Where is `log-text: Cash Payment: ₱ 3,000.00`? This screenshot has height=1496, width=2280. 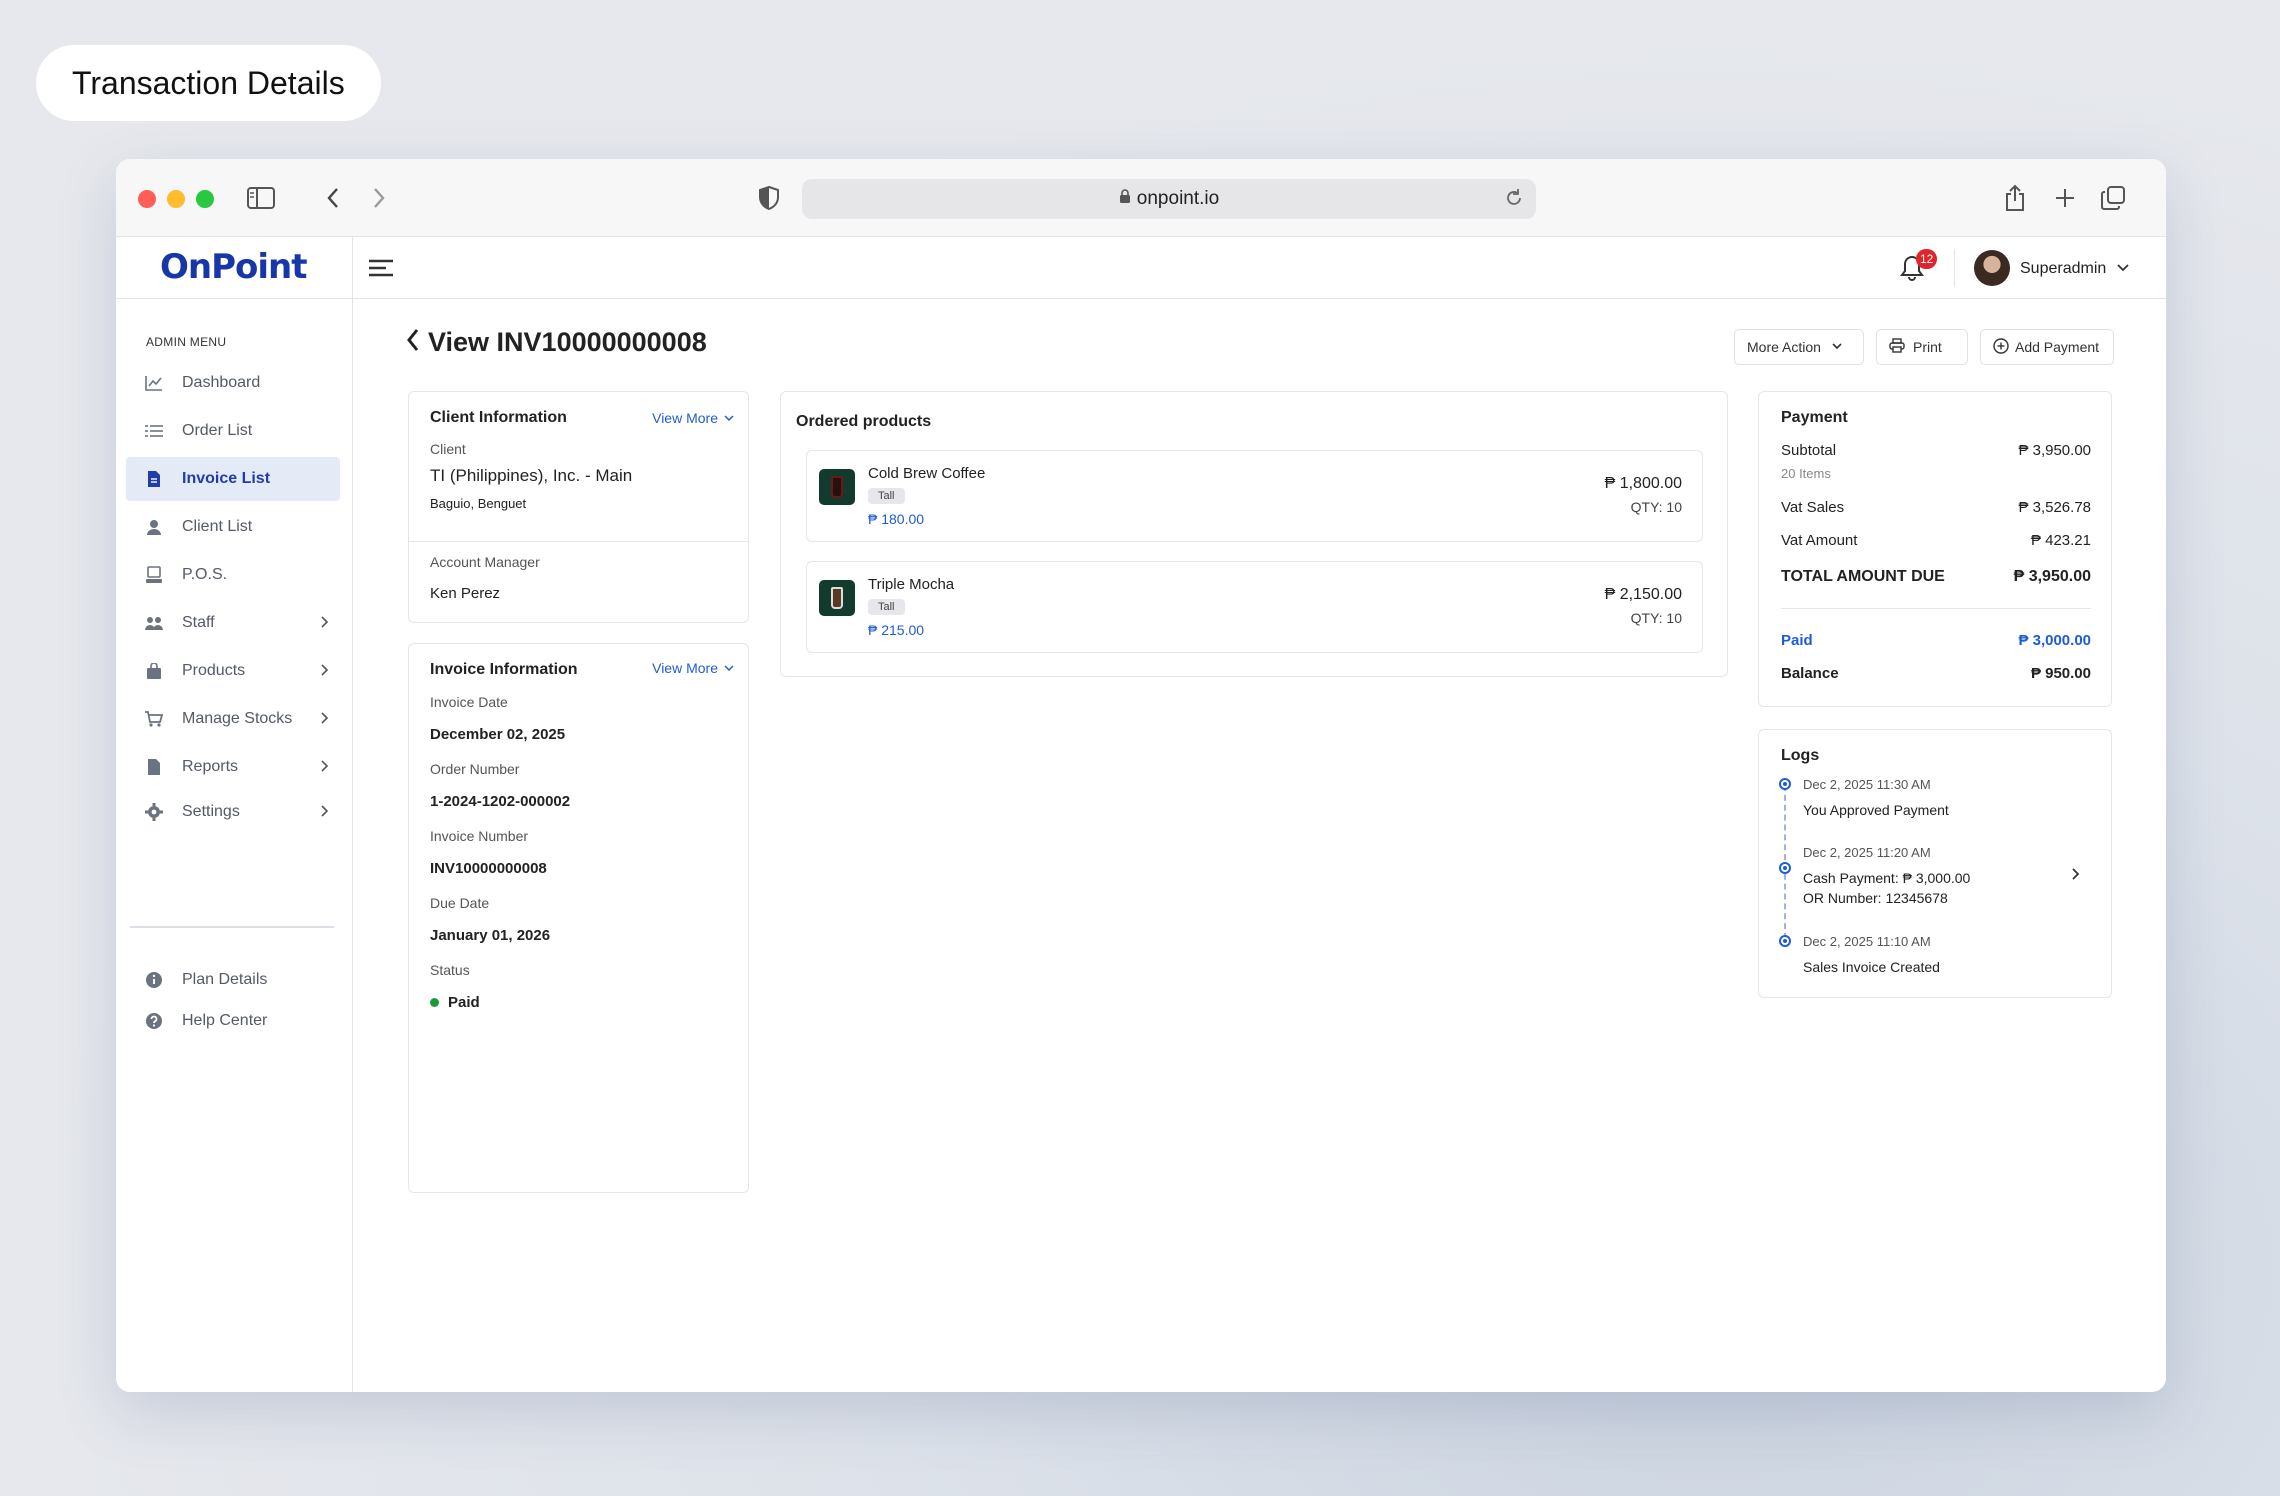
log-text: Cash Payment: ₱ 3,000.00 is located at coordinates (1887, 878).